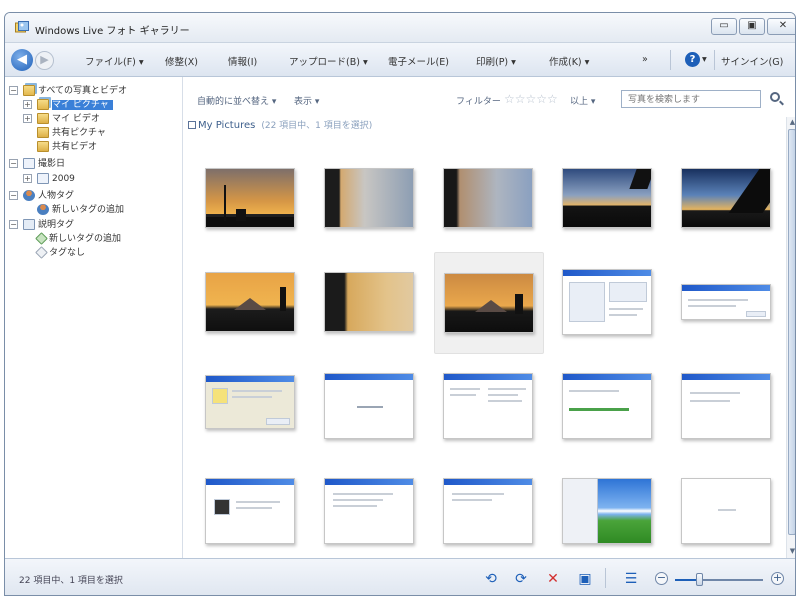 The image size is (800, 600). What do you see at coordinates (692, 59) in the screenshot?
I see `help-icon: ?` at bounding box center [692, 59].